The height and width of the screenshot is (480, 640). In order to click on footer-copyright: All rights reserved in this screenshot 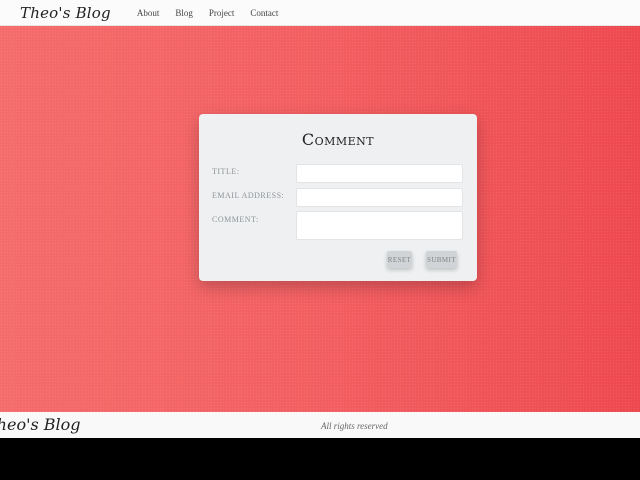, I will do `click(354, 426)`.